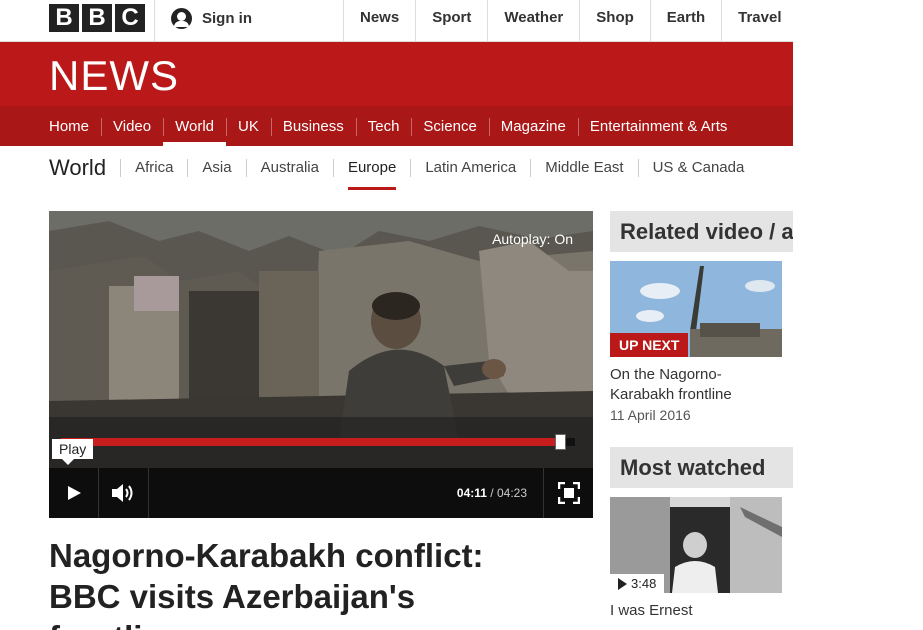 The width and height of the screenshot is (923, 630). What do you see at coordinates (248, 126) in the screenshot?
I see `news-nav-uk: UK` at bounding box center [248, 126].